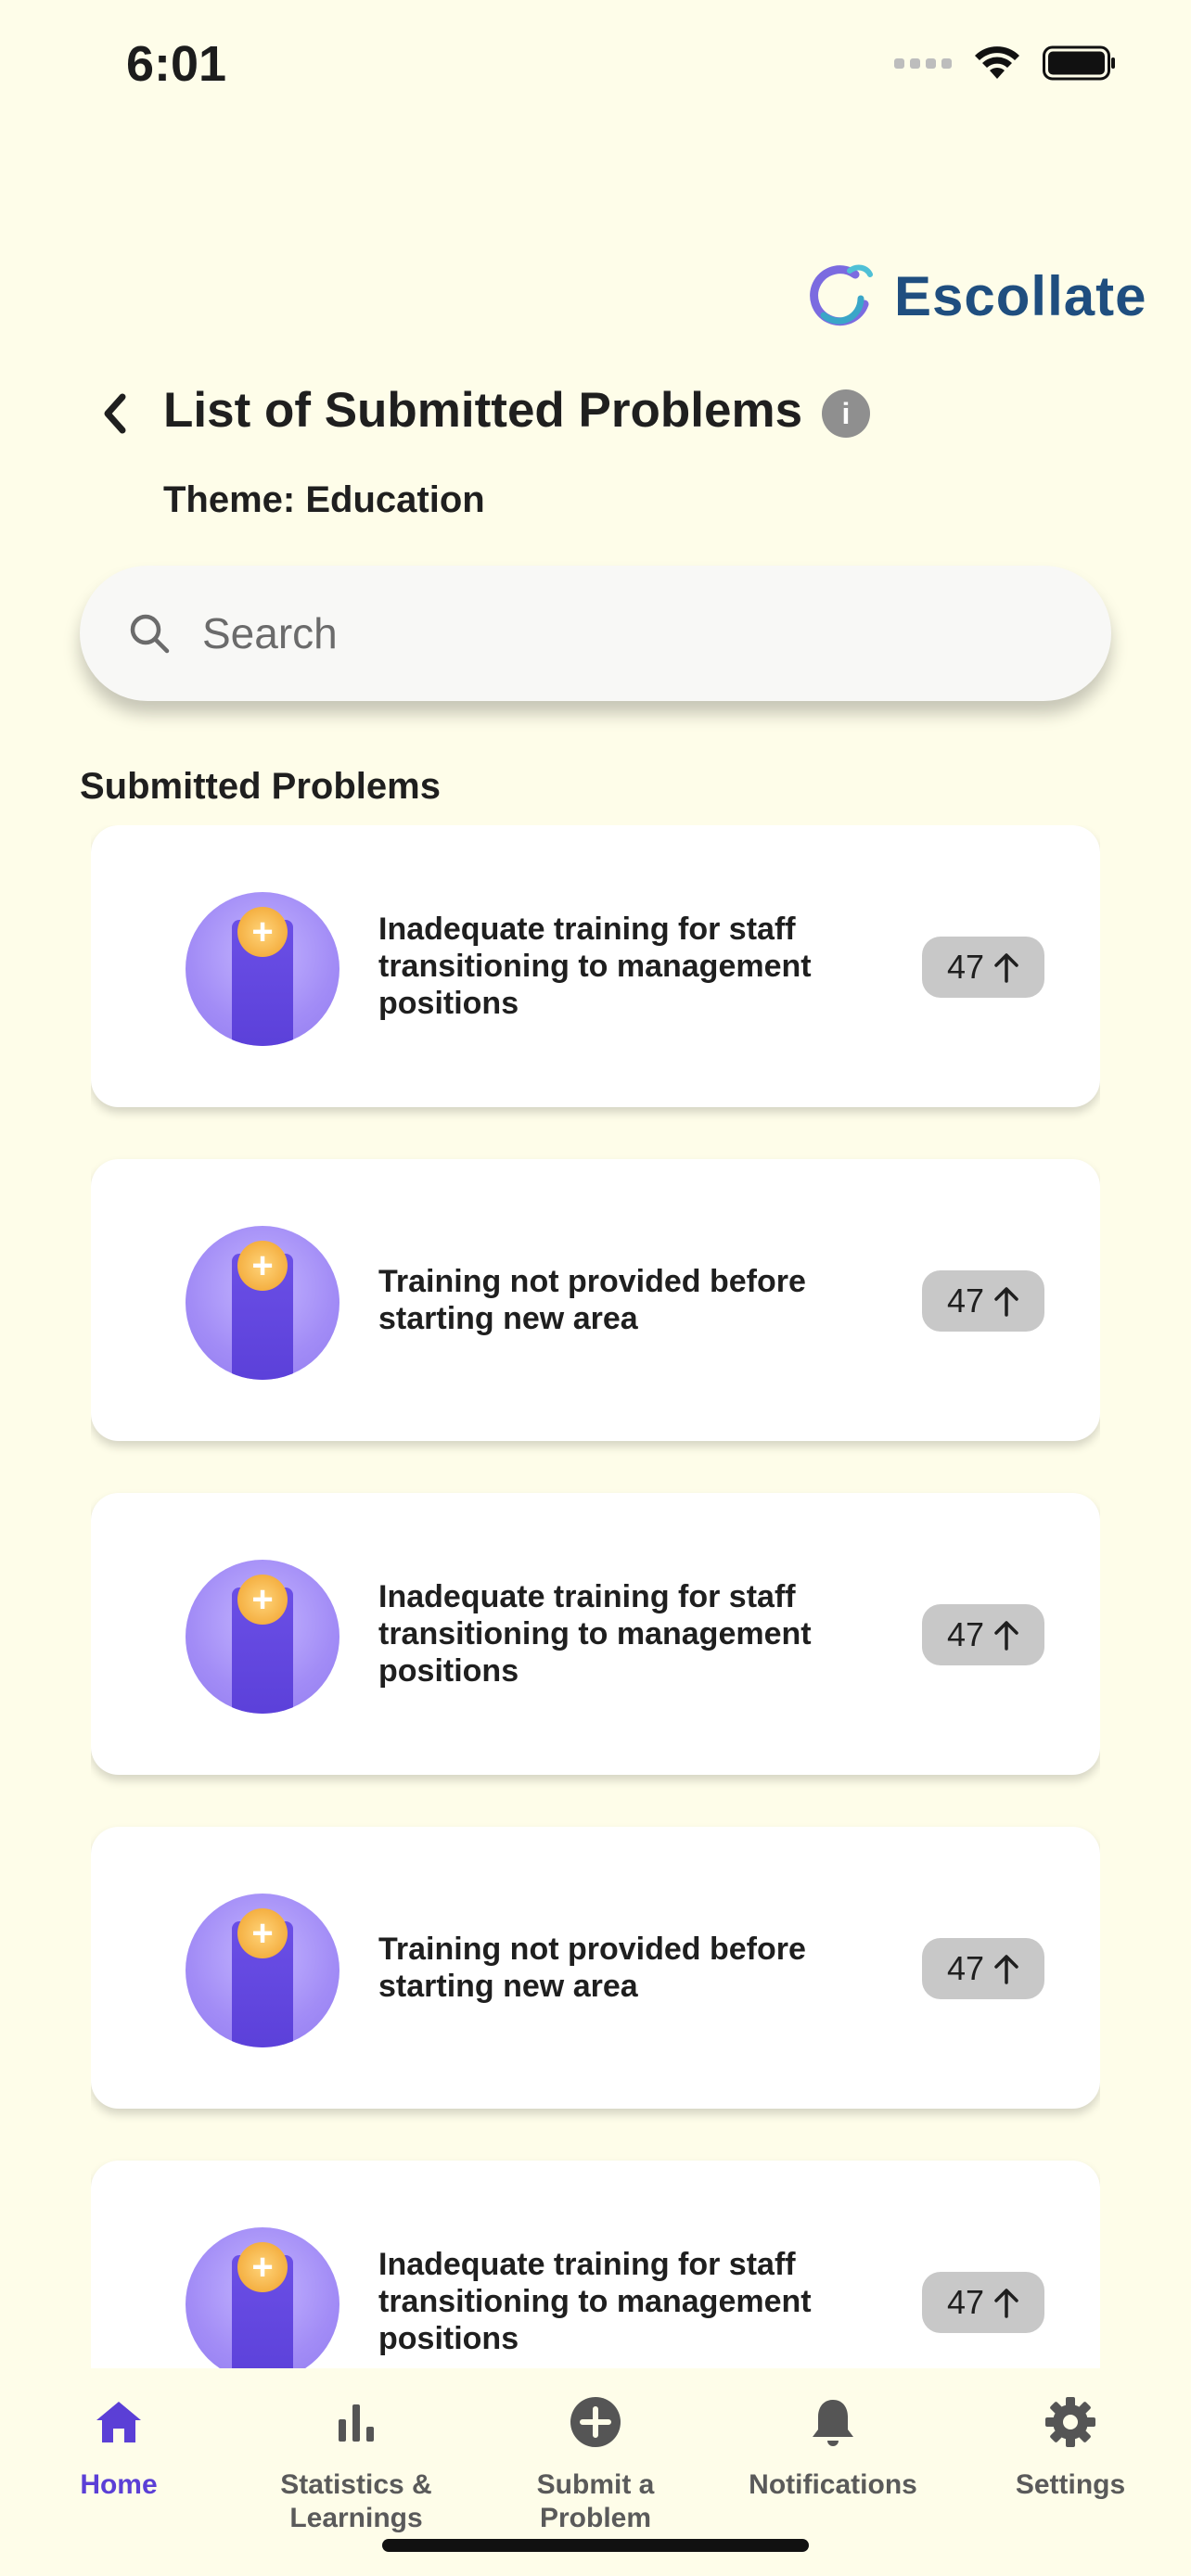 This screenshot has width=1191, height=2576. What do you see at coordinates (119, 2449) in the screenshot?
I see `tab-home: Home` at bounding box center [119, 2449].